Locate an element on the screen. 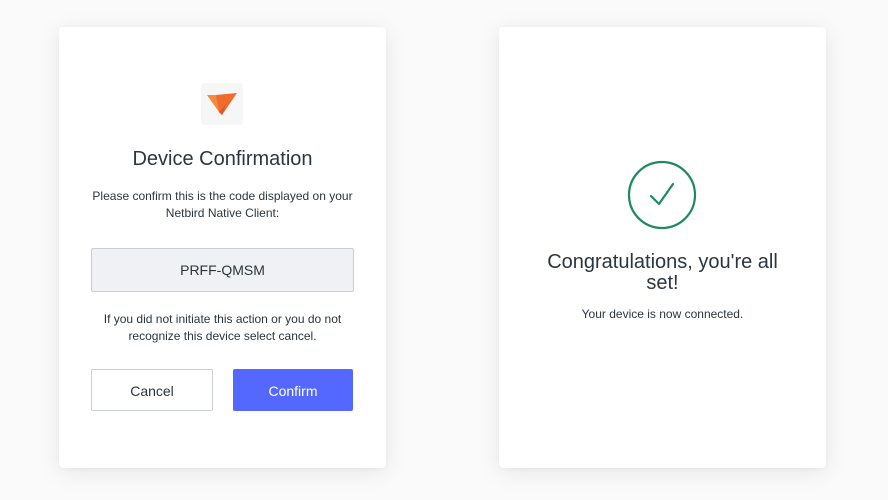 The width and height of the screenshot is (888, 500). confirm-button: Confirm is located at coordinates (293, 390).